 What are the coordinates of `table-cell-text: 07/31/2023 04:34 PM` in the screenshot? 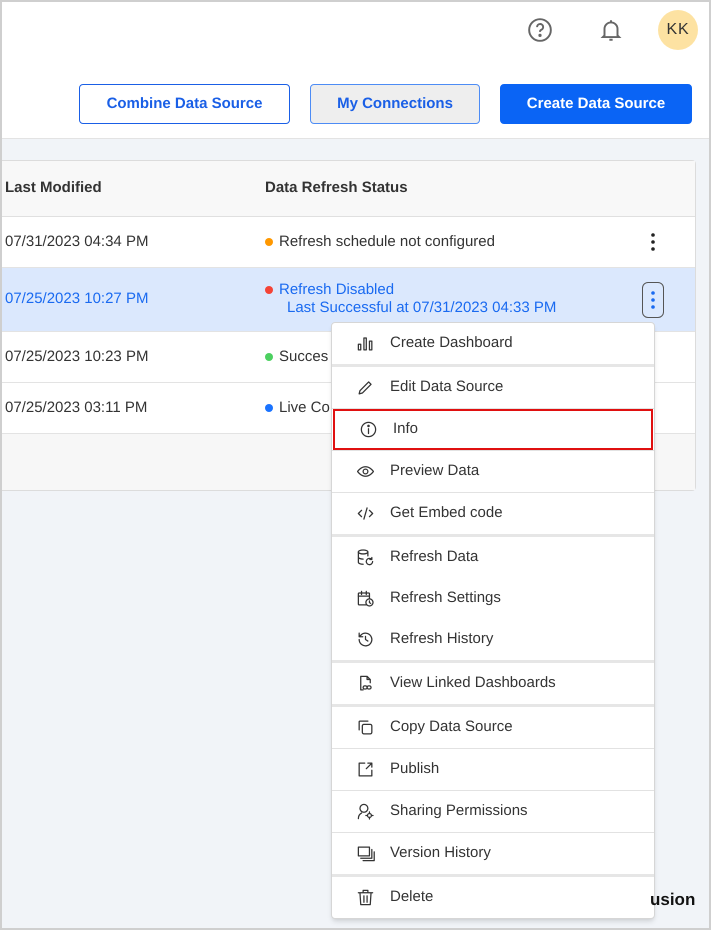 It's located at (77, 242).